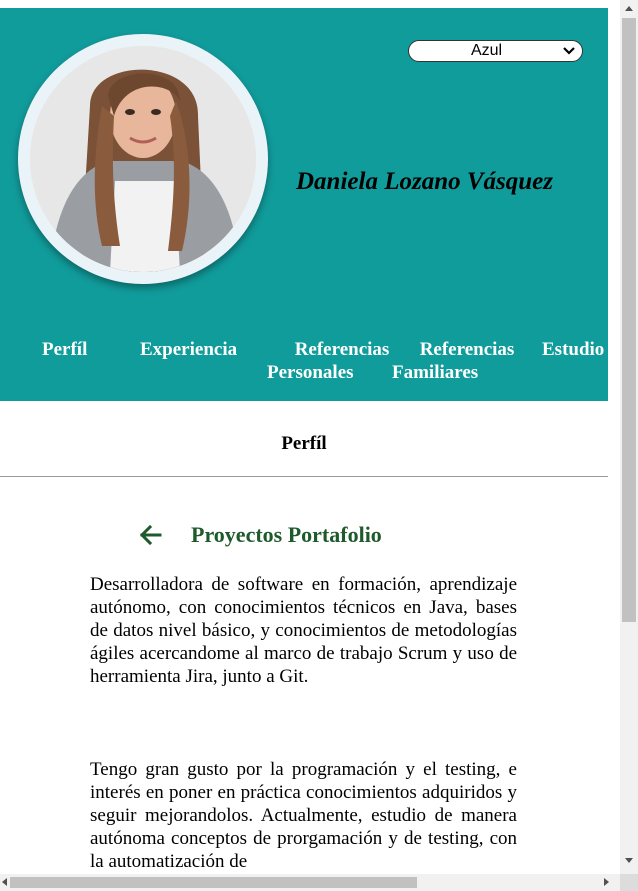 This screenshot has height=891, width=638. Describe the element at coordinates (151, 535) in the screenshot. I see `arrow-left-icon` at that location.